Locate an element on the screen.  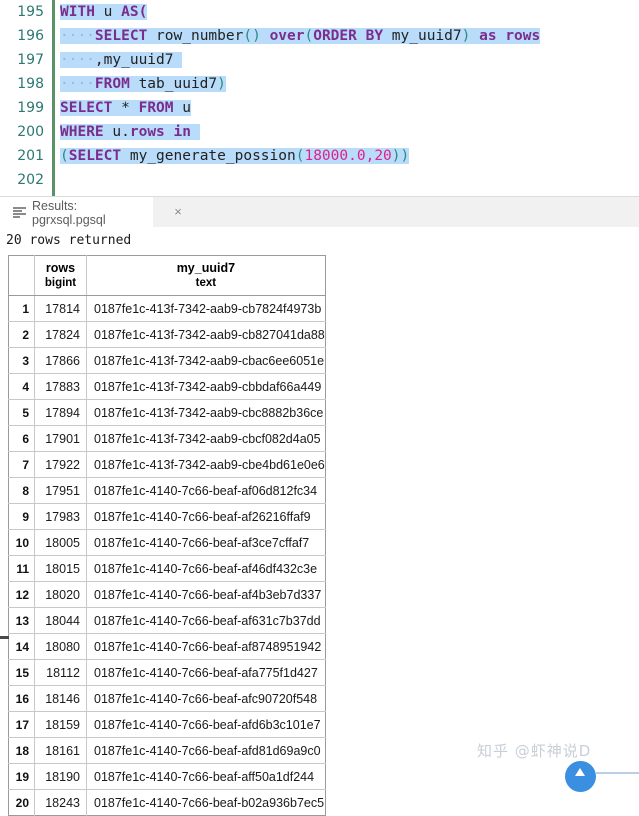
uuid-cell: 0187fe1c-413f-7342-aab9-cb827041da88 is located at coordinates (206, 334).